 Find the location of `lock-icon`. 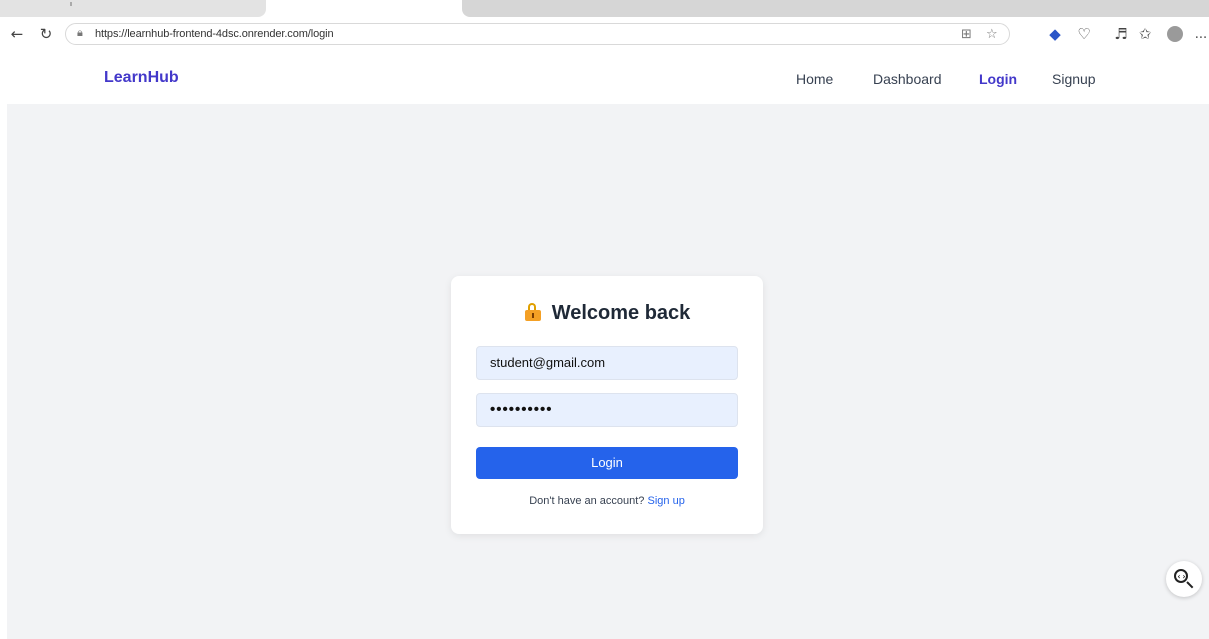

lock-icon is located at coordinates (533, 312).